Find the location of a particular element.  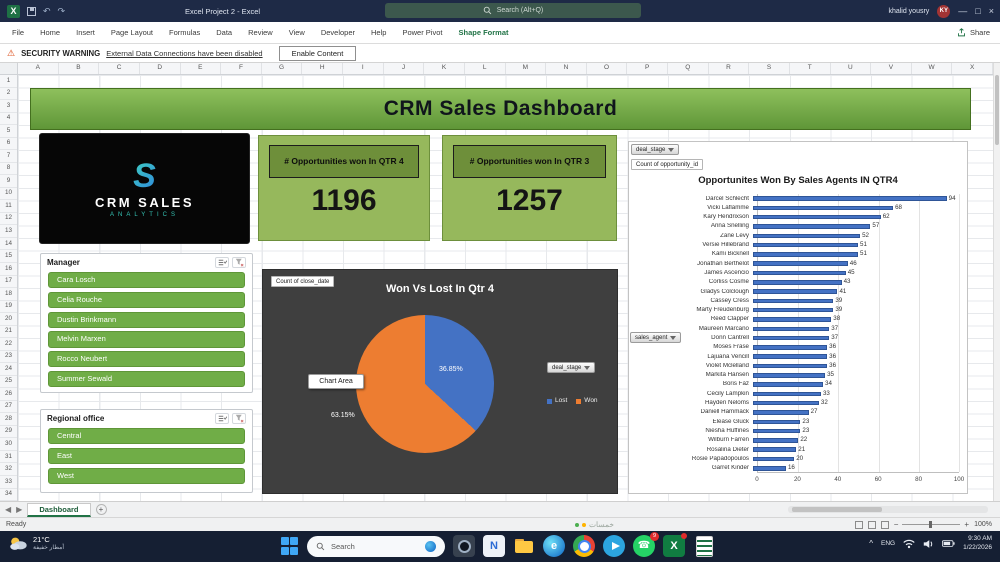

bar-filter-button: deal_stage is located at coordinates (655, 149).